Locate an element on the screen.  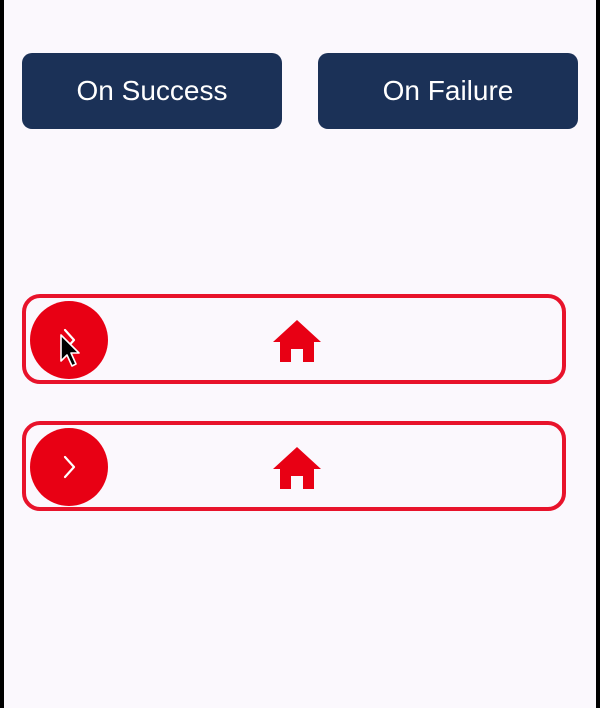
on-success-button: On Success is located at coordinates (152, 91).